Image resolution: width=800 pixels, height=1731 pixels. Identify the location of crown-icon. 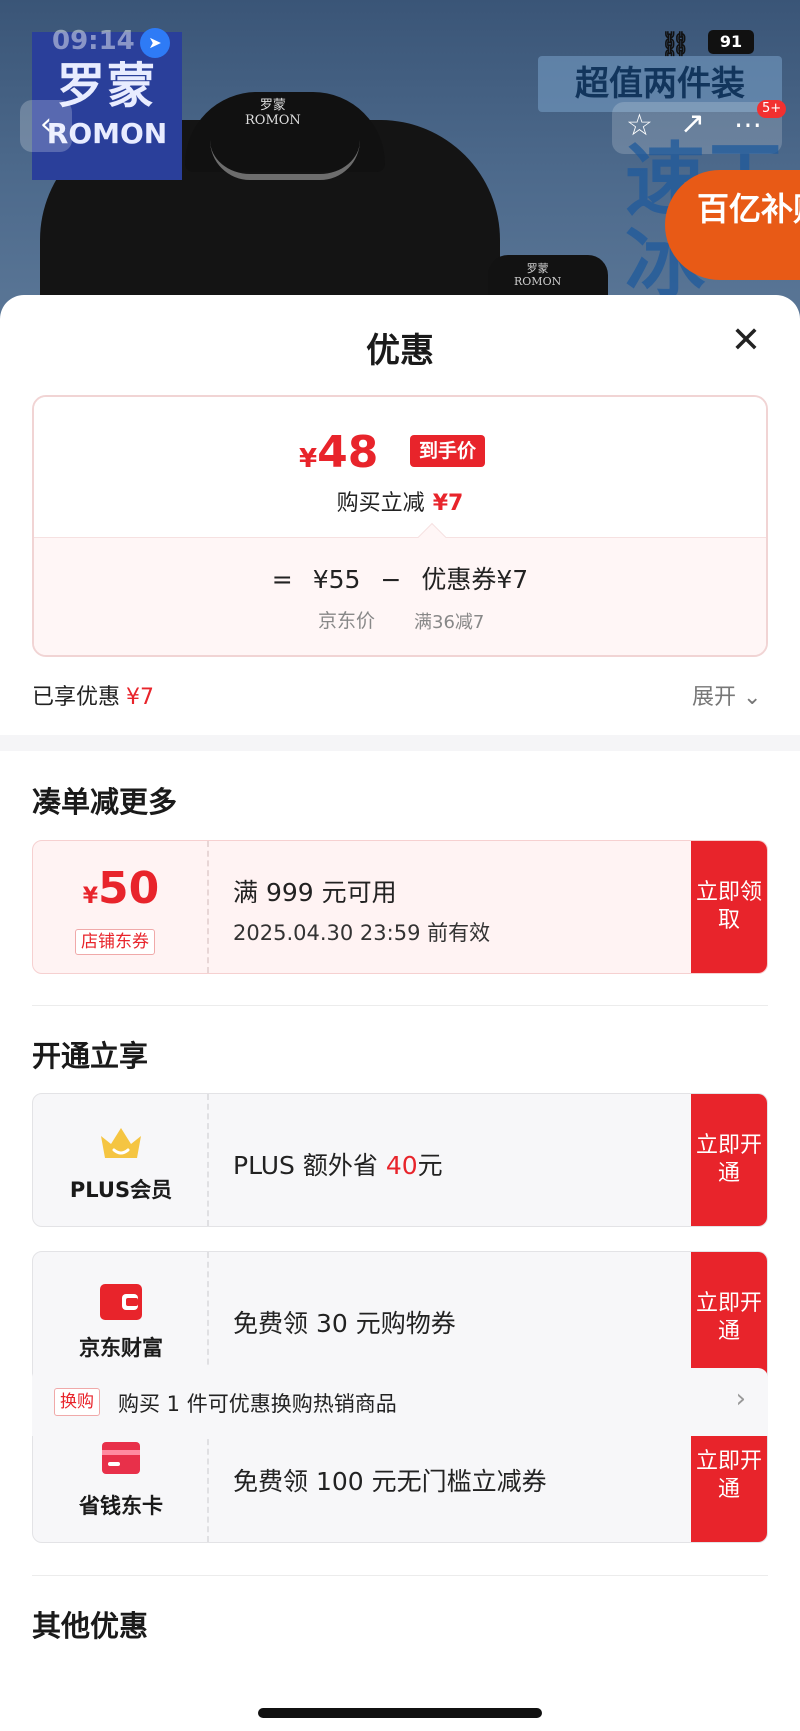
(121, 1145).